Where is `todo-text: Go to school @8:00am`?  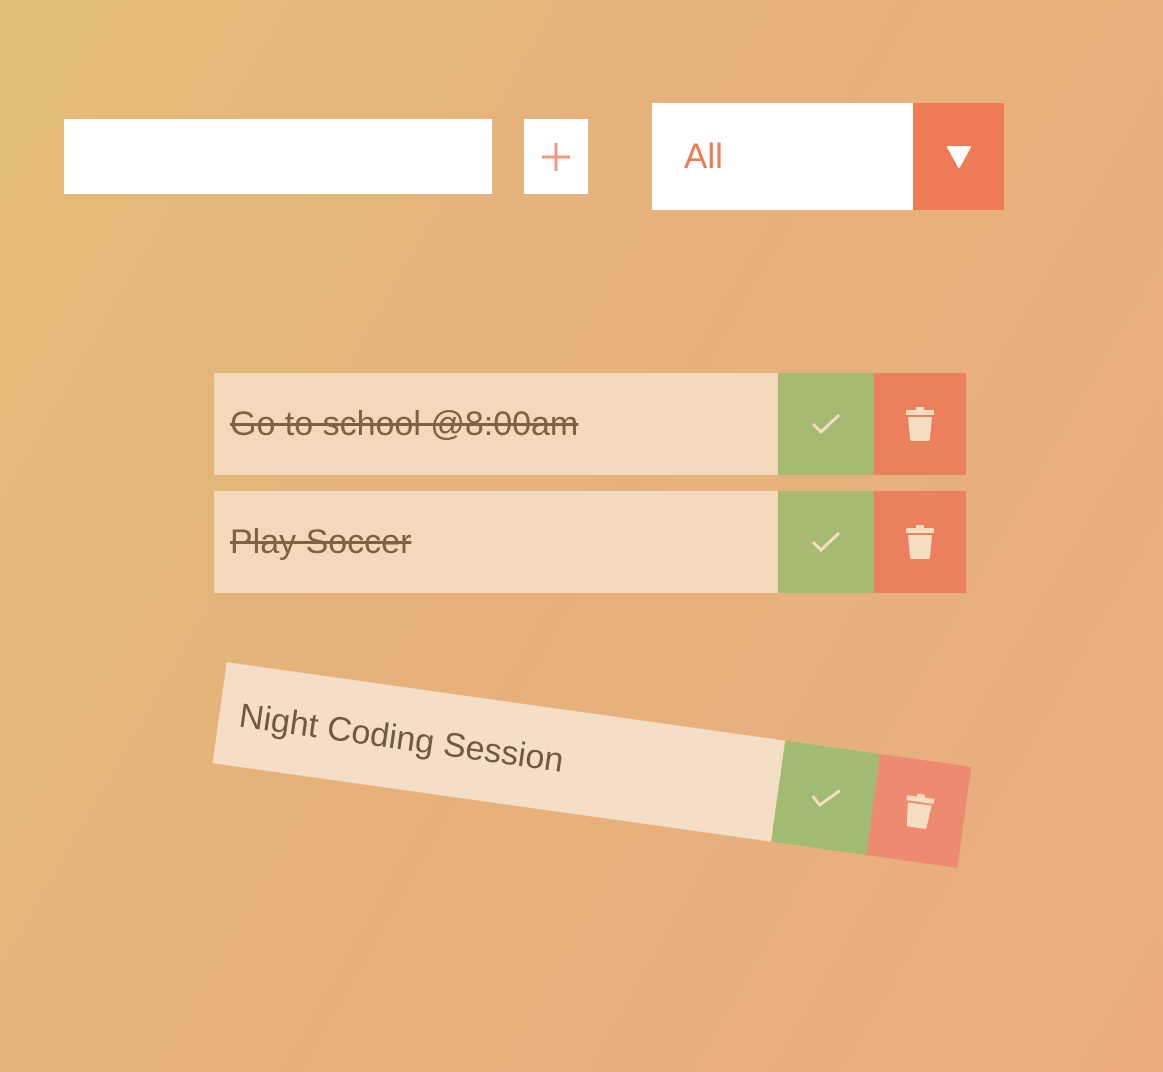
todo-text: Go to school @8:00am is located at coordinates (496, 424).